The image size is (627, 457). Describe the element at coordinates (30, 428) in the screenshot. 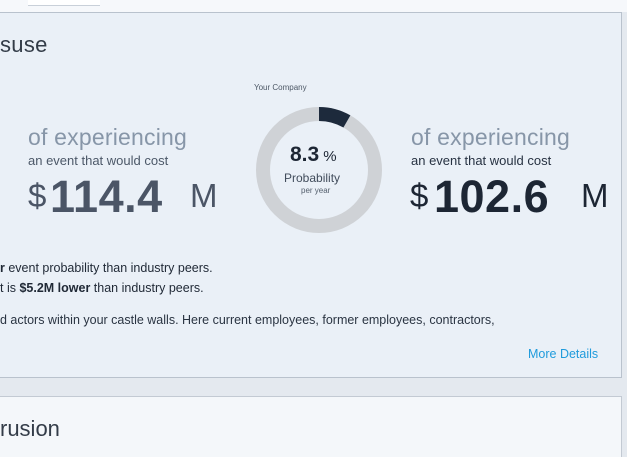

I see `intrusion-card-title: rusion` at that location.